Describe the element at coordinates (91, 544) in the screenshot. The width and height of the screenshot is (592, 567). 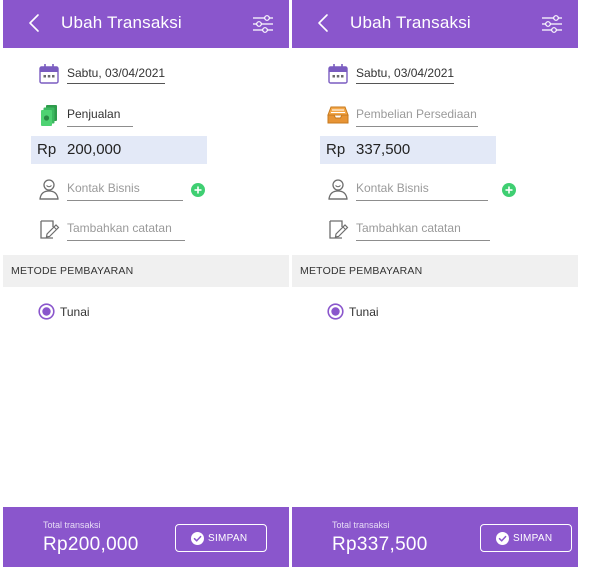
I see `total-value: Rp200,000` at that location.